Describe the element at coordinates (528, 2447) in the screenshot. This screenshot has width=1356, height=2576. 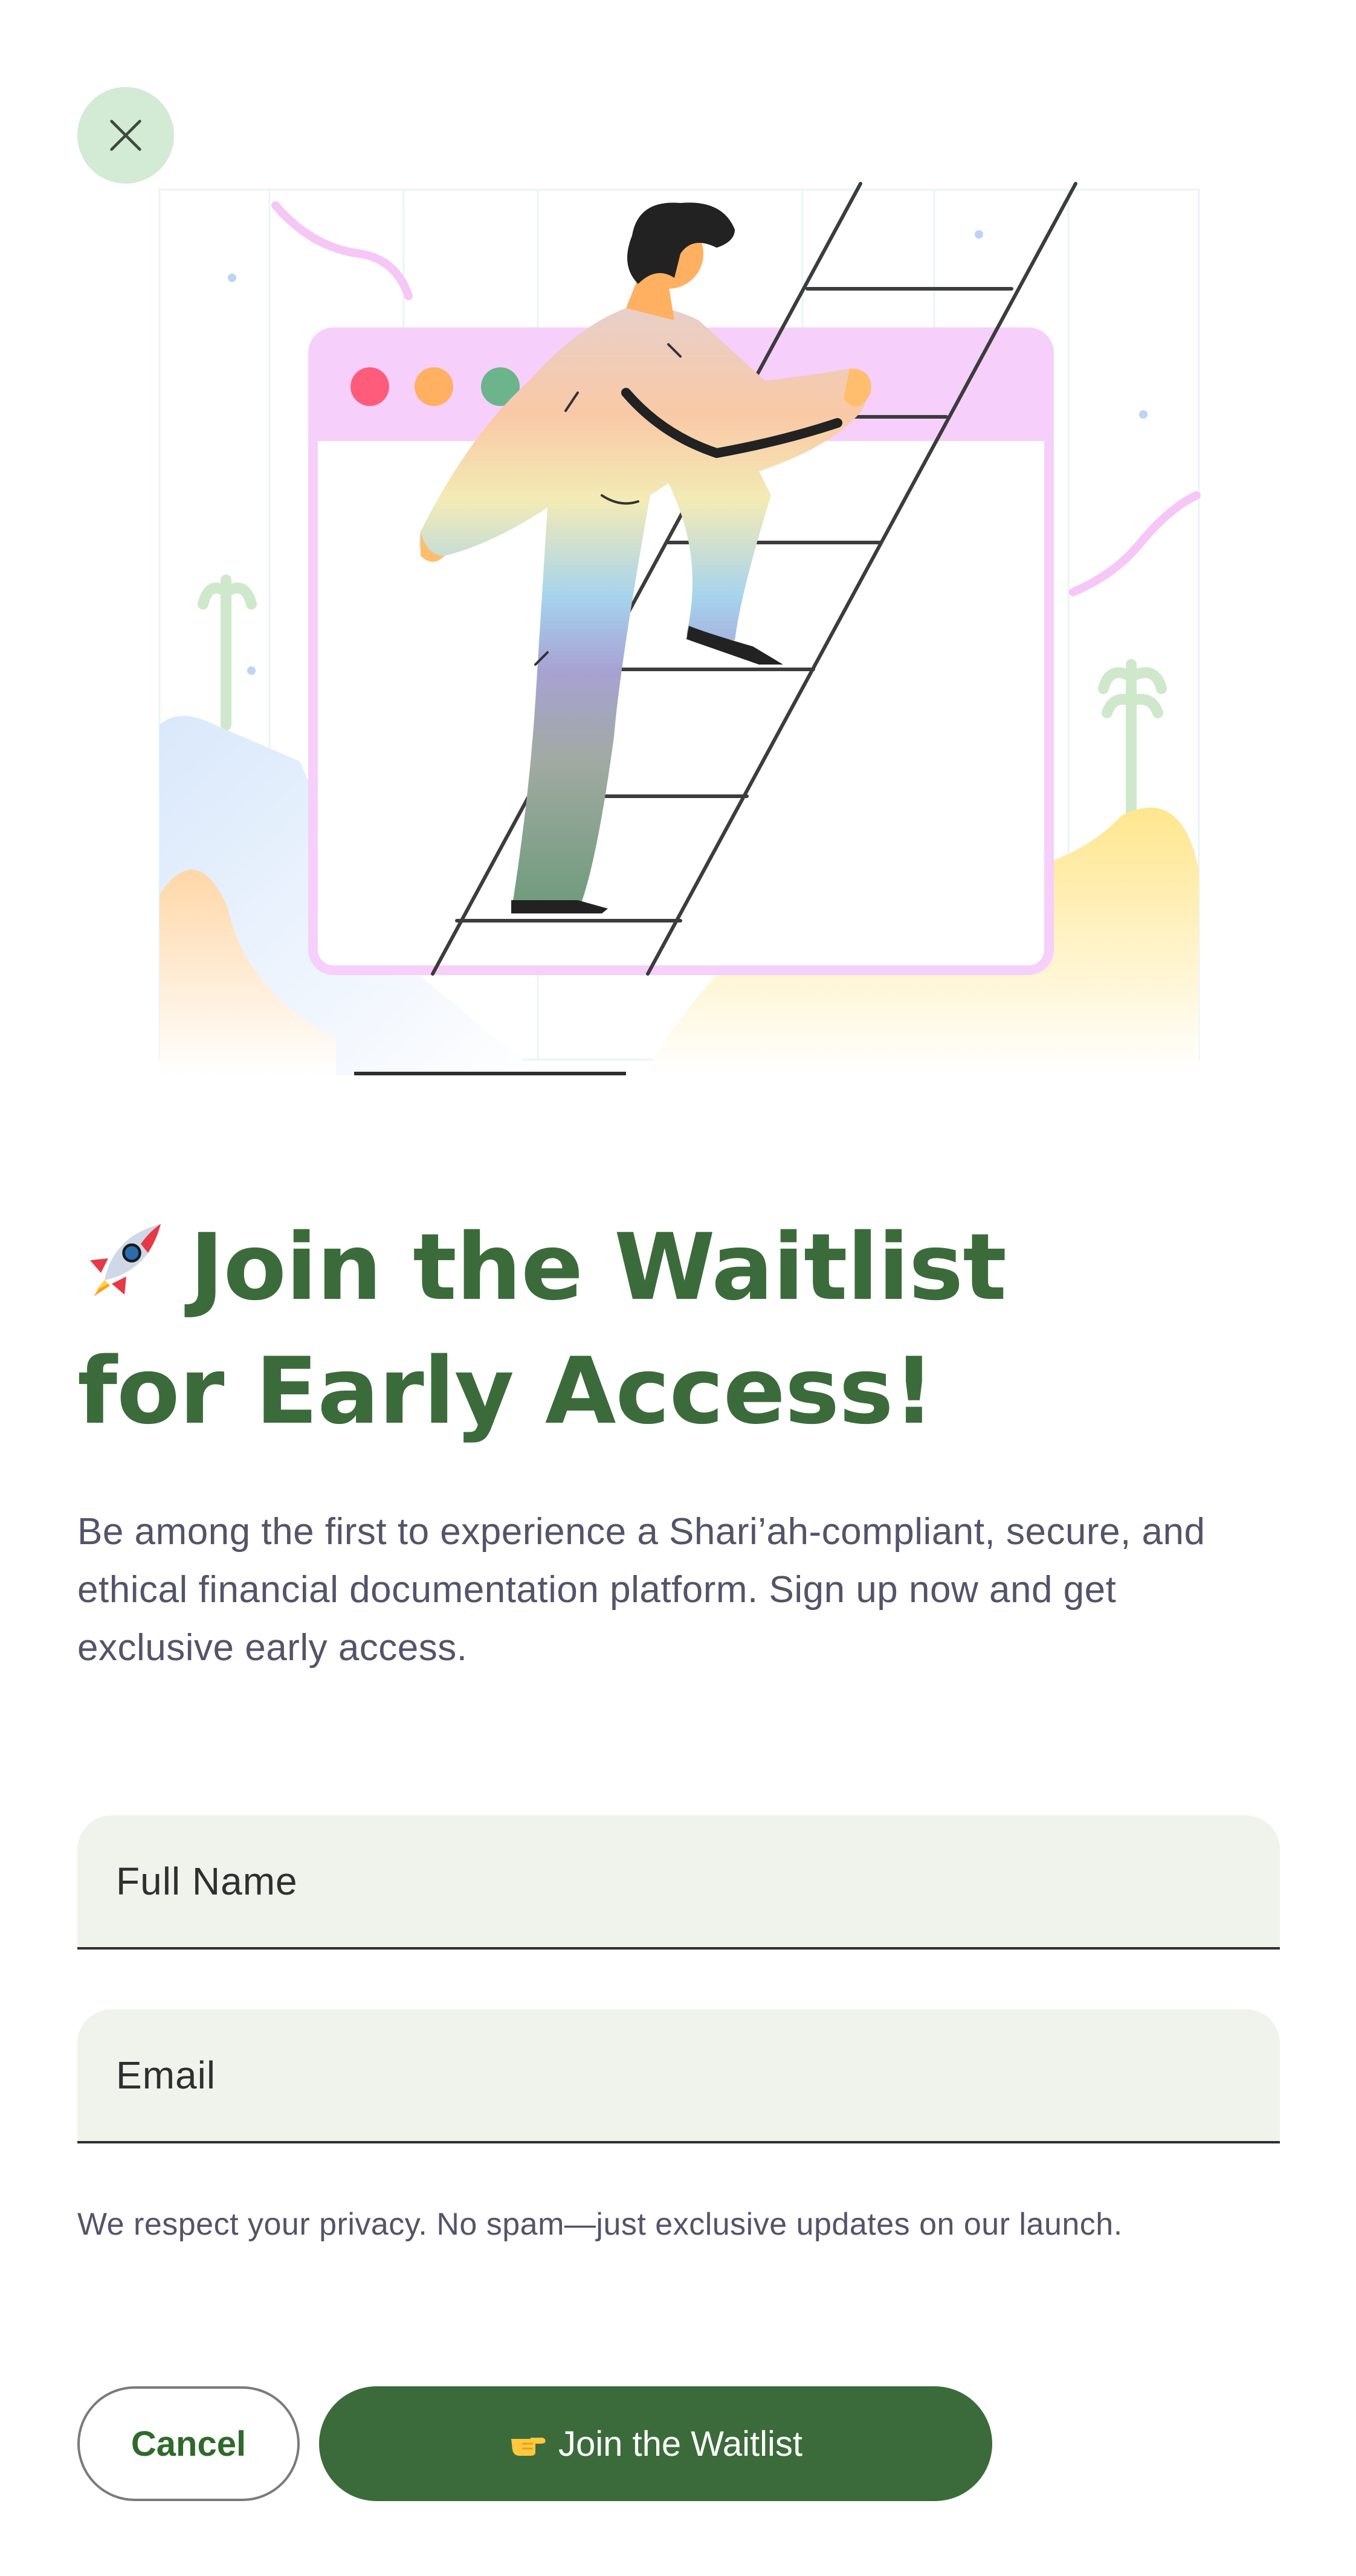
I see `pointing-hand-icon` at that location.